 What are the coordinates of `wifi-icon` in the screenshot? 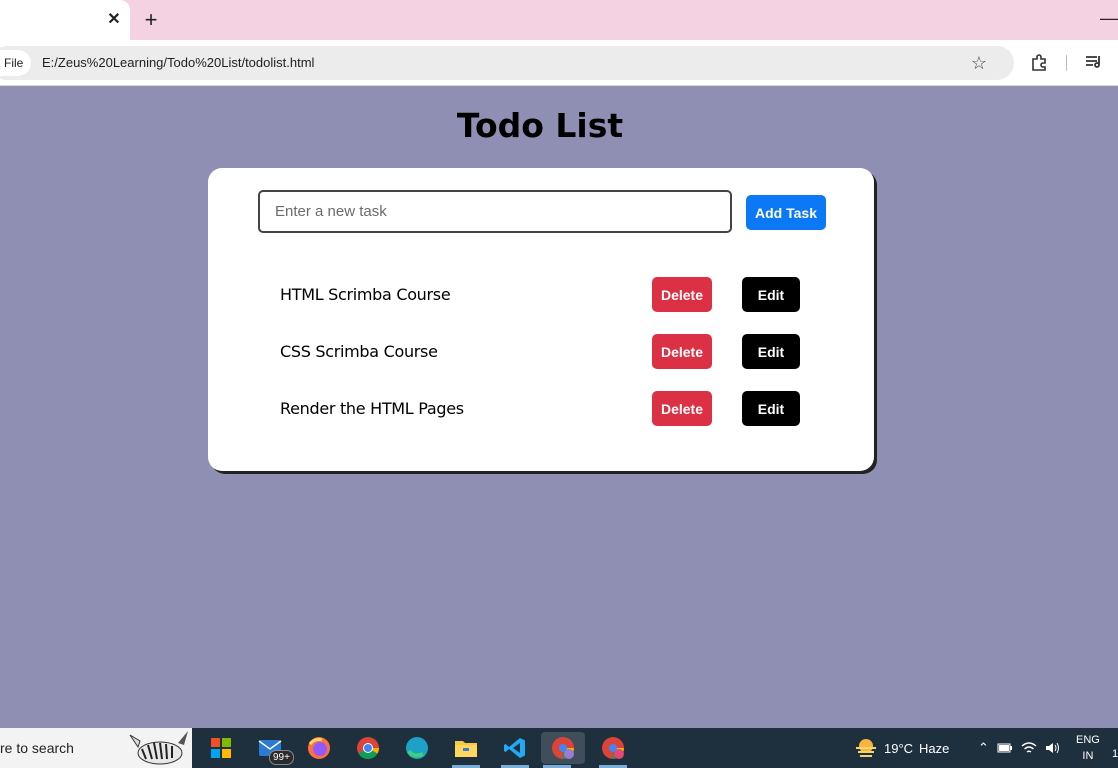 It's located at (1029, 748).